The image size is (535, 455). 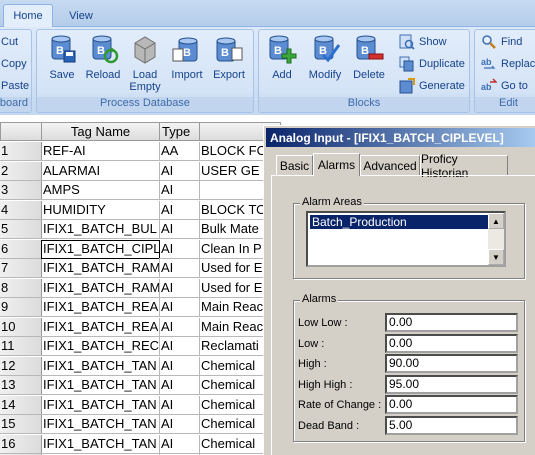 I want to click on table-row: 9 IFIX1_BATCH_REA AI Main Reac, so click(x=140, y=307).